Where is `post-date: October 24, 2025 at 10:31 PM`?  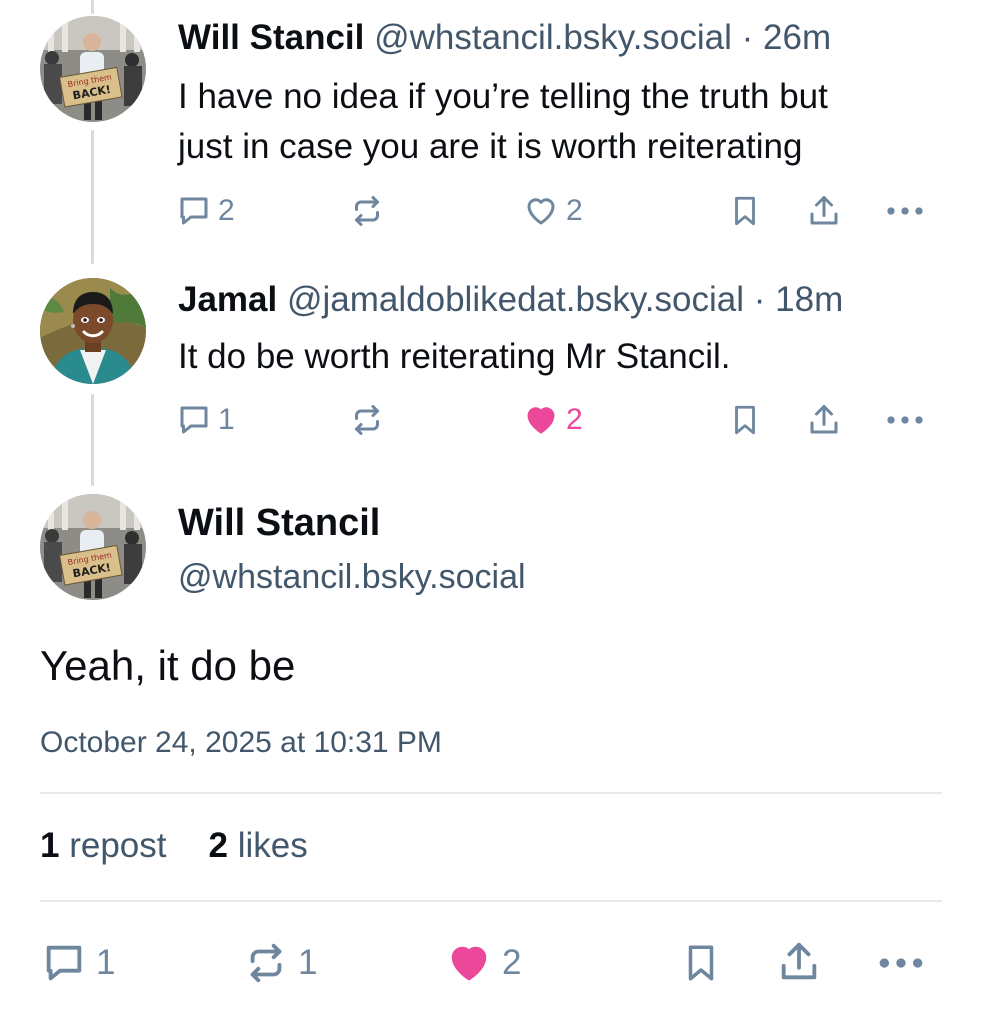
post-date: October 24, 2025 at 10:31 PM is located at coordinates (241, 742).